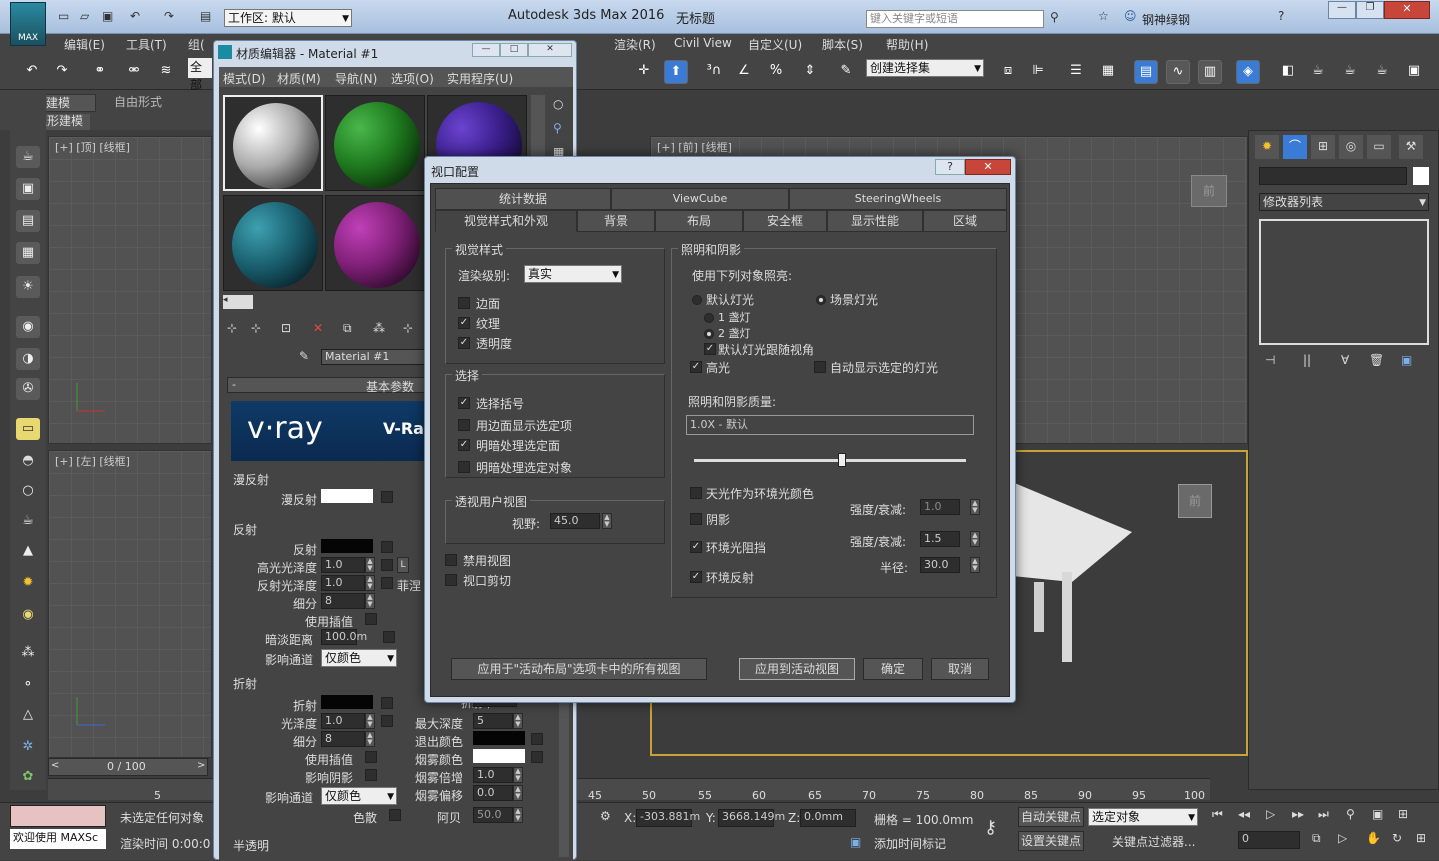  Describe the element at coordinates (28, 359) in the screenshot. I see `sphere-half-icon: ◑` at that location.